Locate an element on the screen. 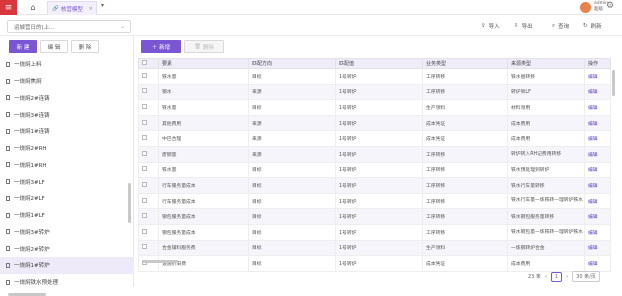  tree-item: 一烧焖2#LF is located at coordinates (67, 198).